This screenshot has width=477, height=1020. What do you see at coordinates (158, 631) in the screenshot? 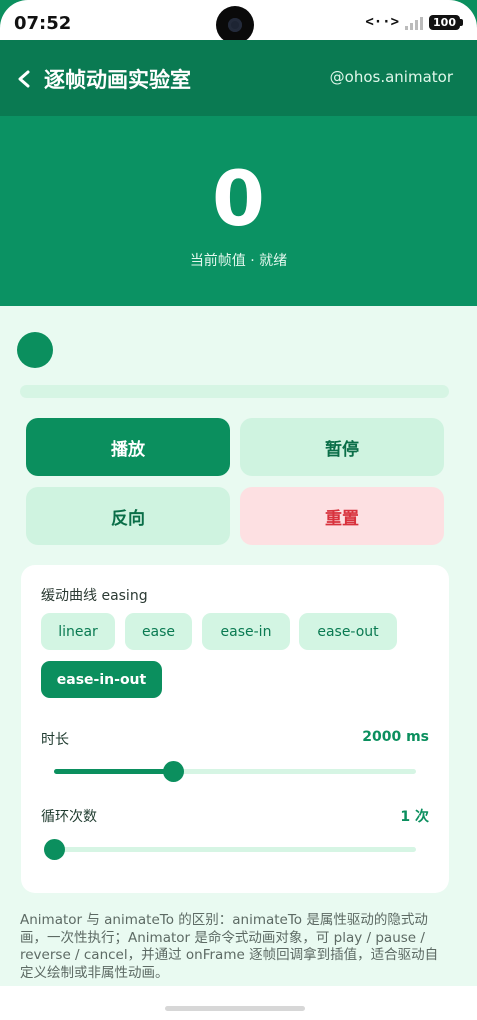
I see `easing-chip-ease: ease` at bounding box center [158, 631].